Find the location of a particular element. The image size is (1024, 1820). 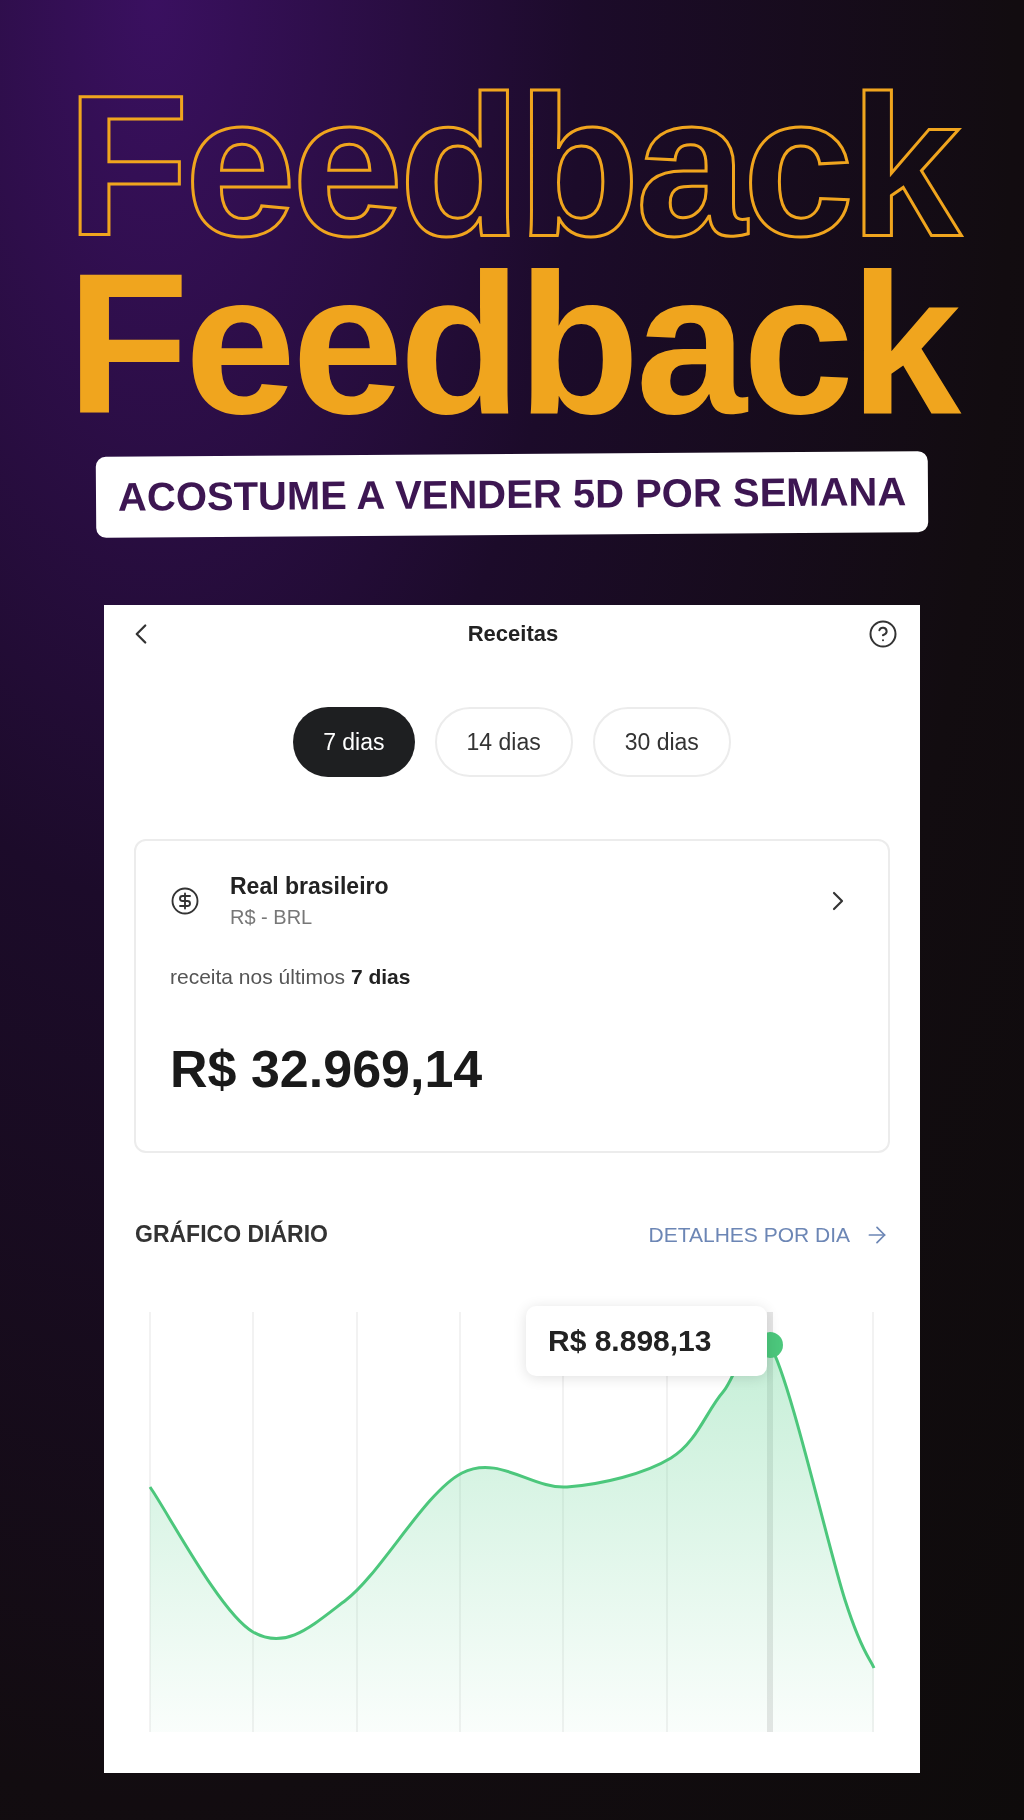

details-link: DETALHES POR DIA is located at coordinates (769, 1234).